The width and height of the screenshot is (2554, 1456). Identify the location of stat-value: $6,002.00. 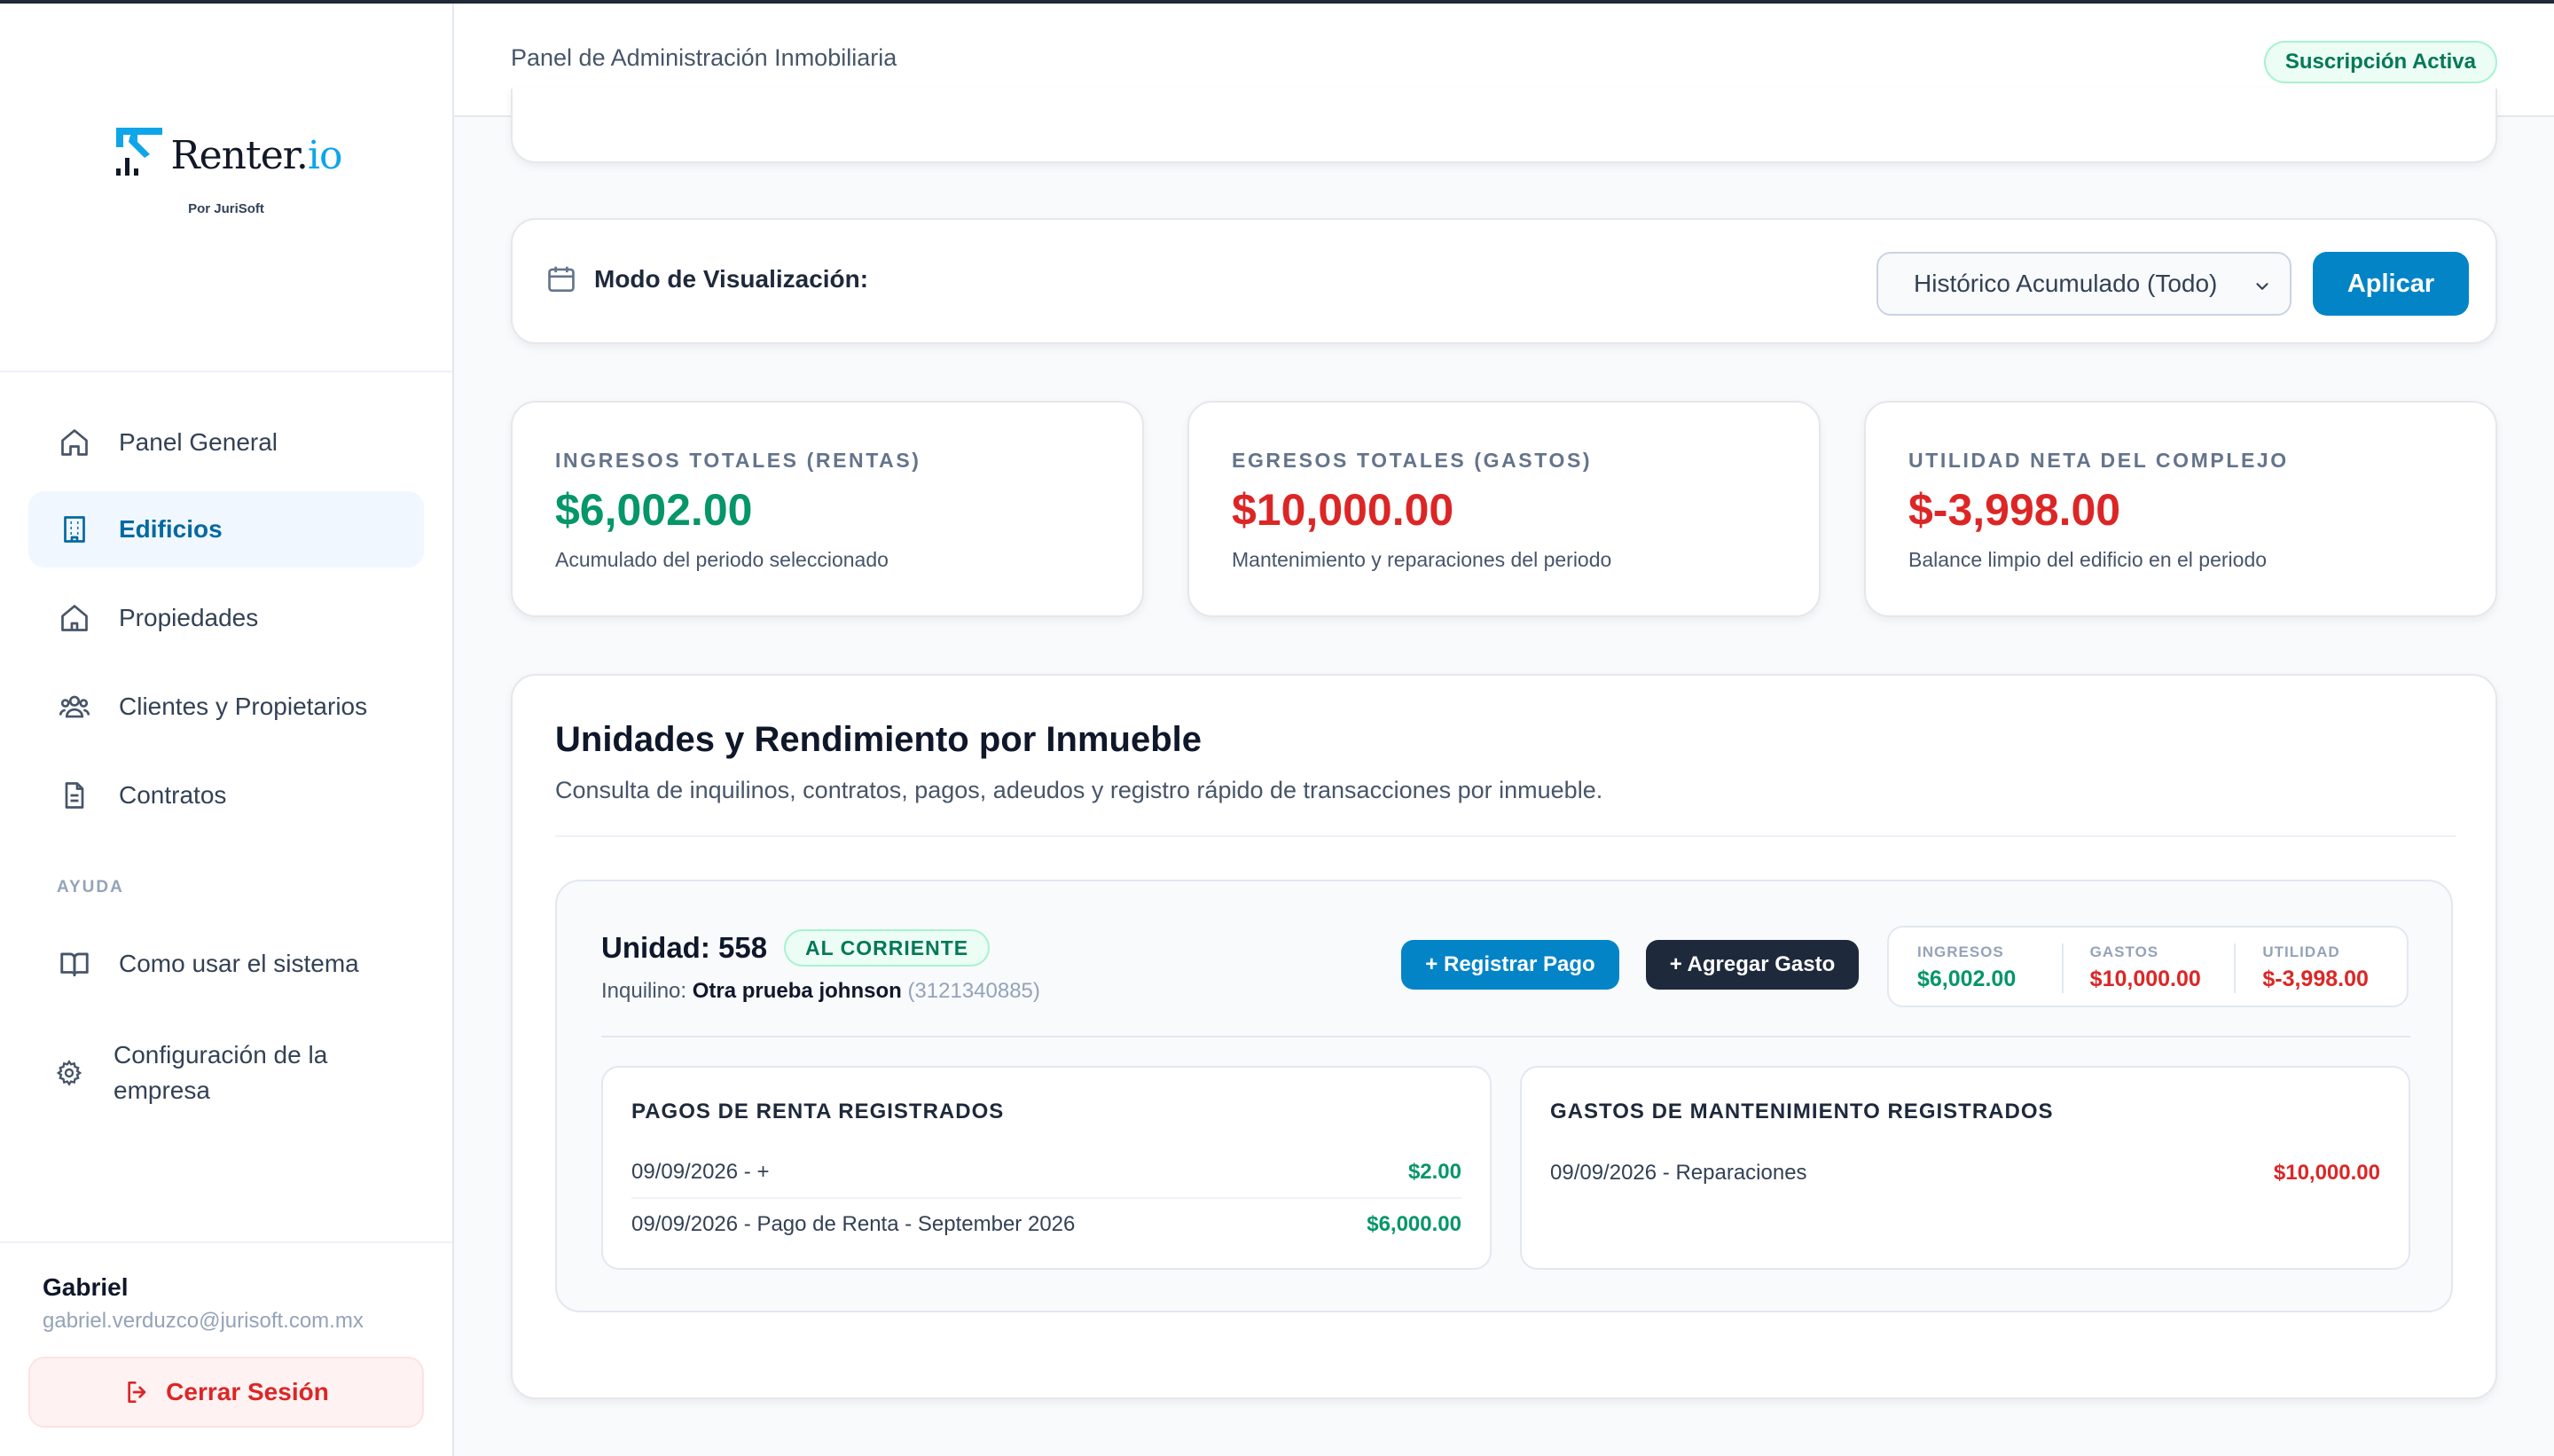
(654, 510).